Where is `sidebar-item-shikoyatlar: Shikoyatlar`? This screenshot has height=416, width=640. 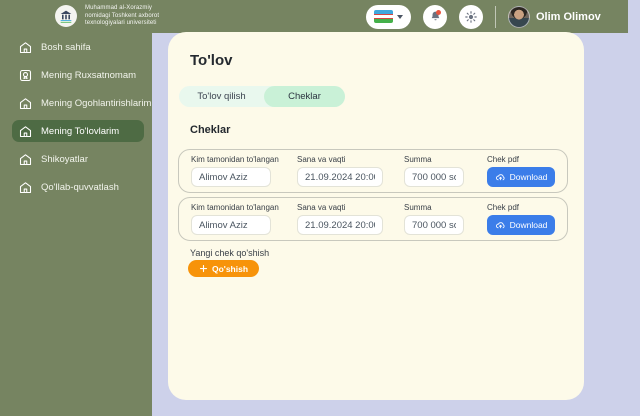
sidebar-item-shikoyatlar: Shikoyatlar is located at coordinates (78, 159).